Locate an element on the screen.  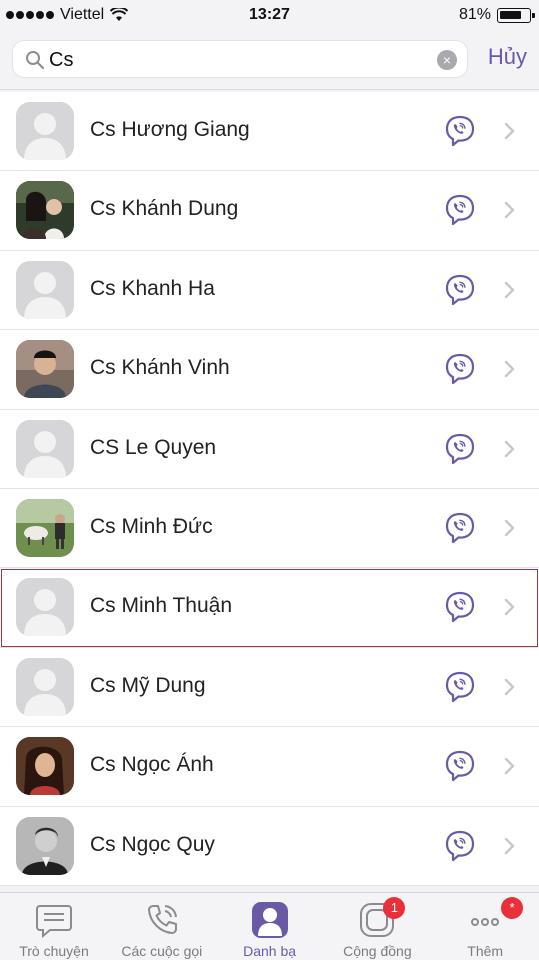
tab-chat-bubble: Trò chuyện is located at coordinates (54, 926).